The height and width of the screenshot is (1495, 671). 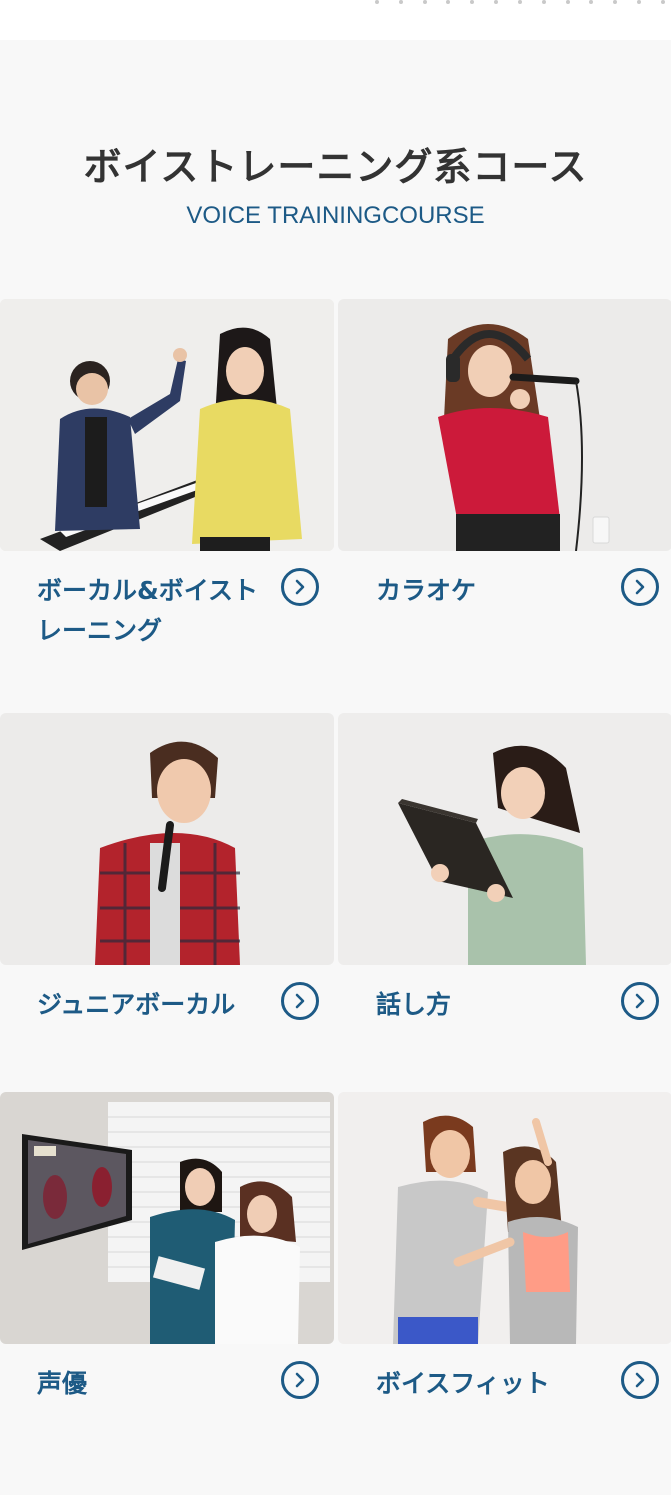 What do you see at coordinates (149, 611) in the screenshot?
I see `course-label: ボーカル&ボイストレーニング` at bounding box center [149, 611].